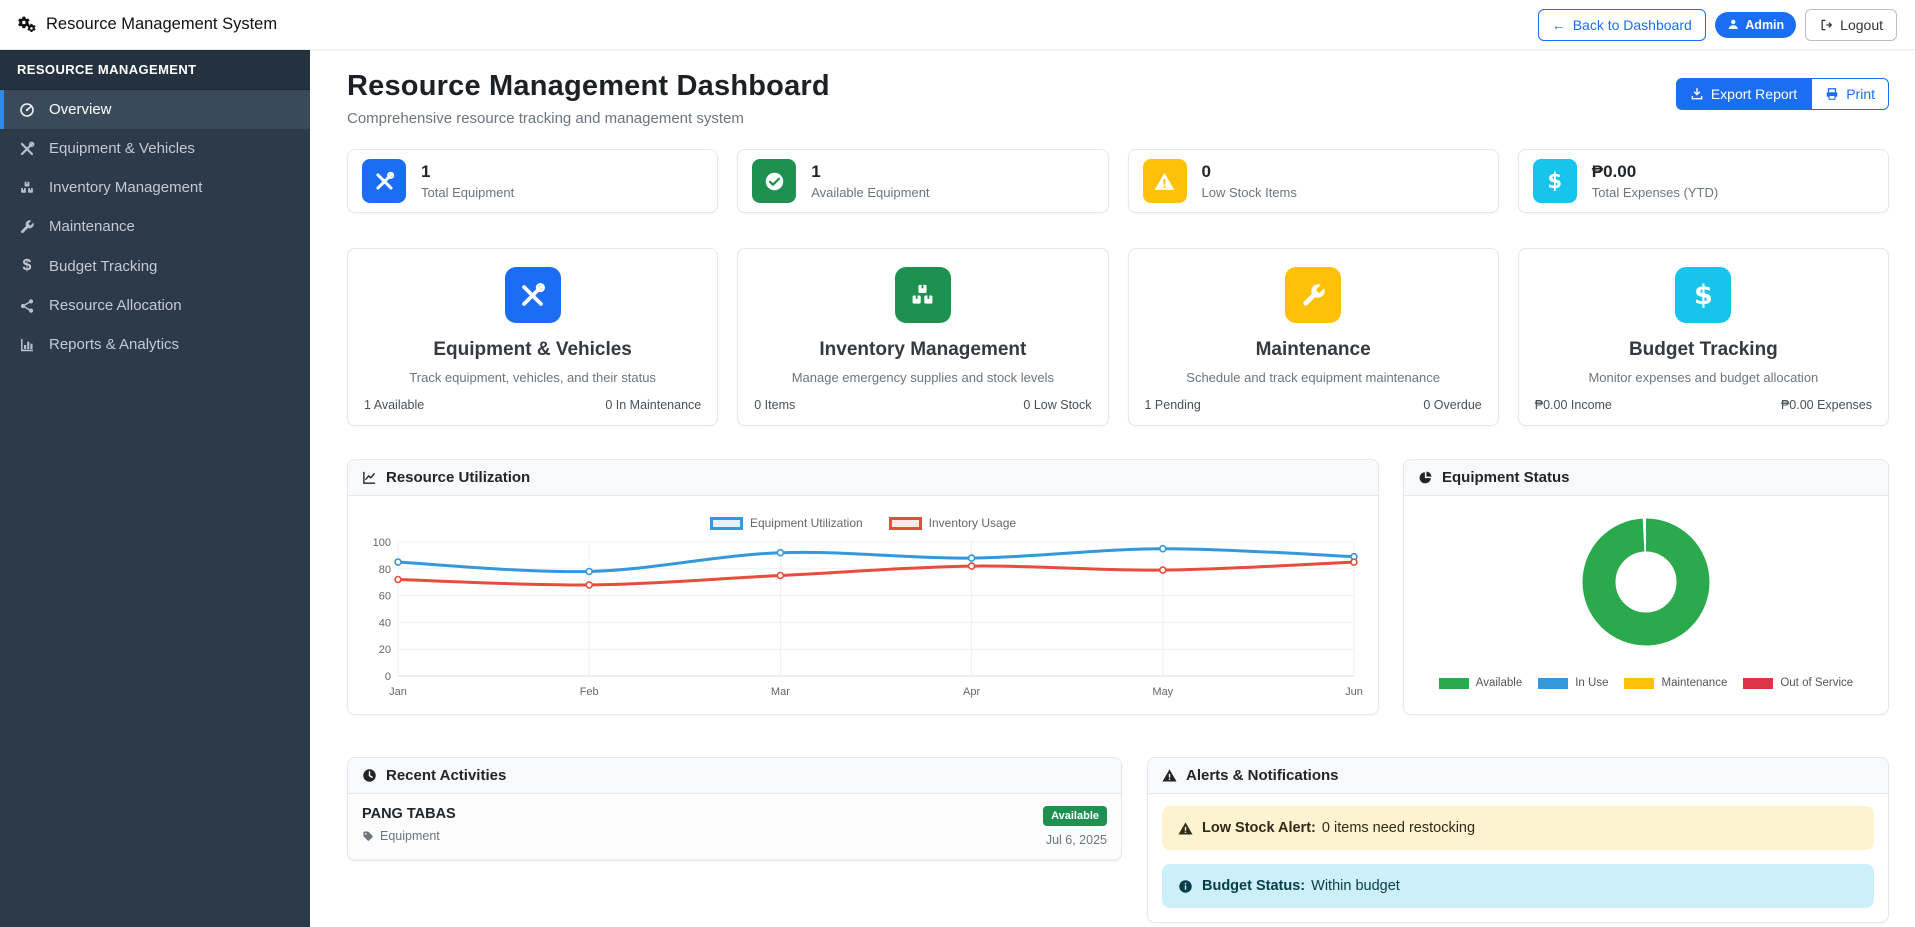 Image resolution: width=1915 pixels, height=927 pixels. Describe the element at coordinates (162, 24) in the screenshot. I see `app-title: Resource Management System` at that location.